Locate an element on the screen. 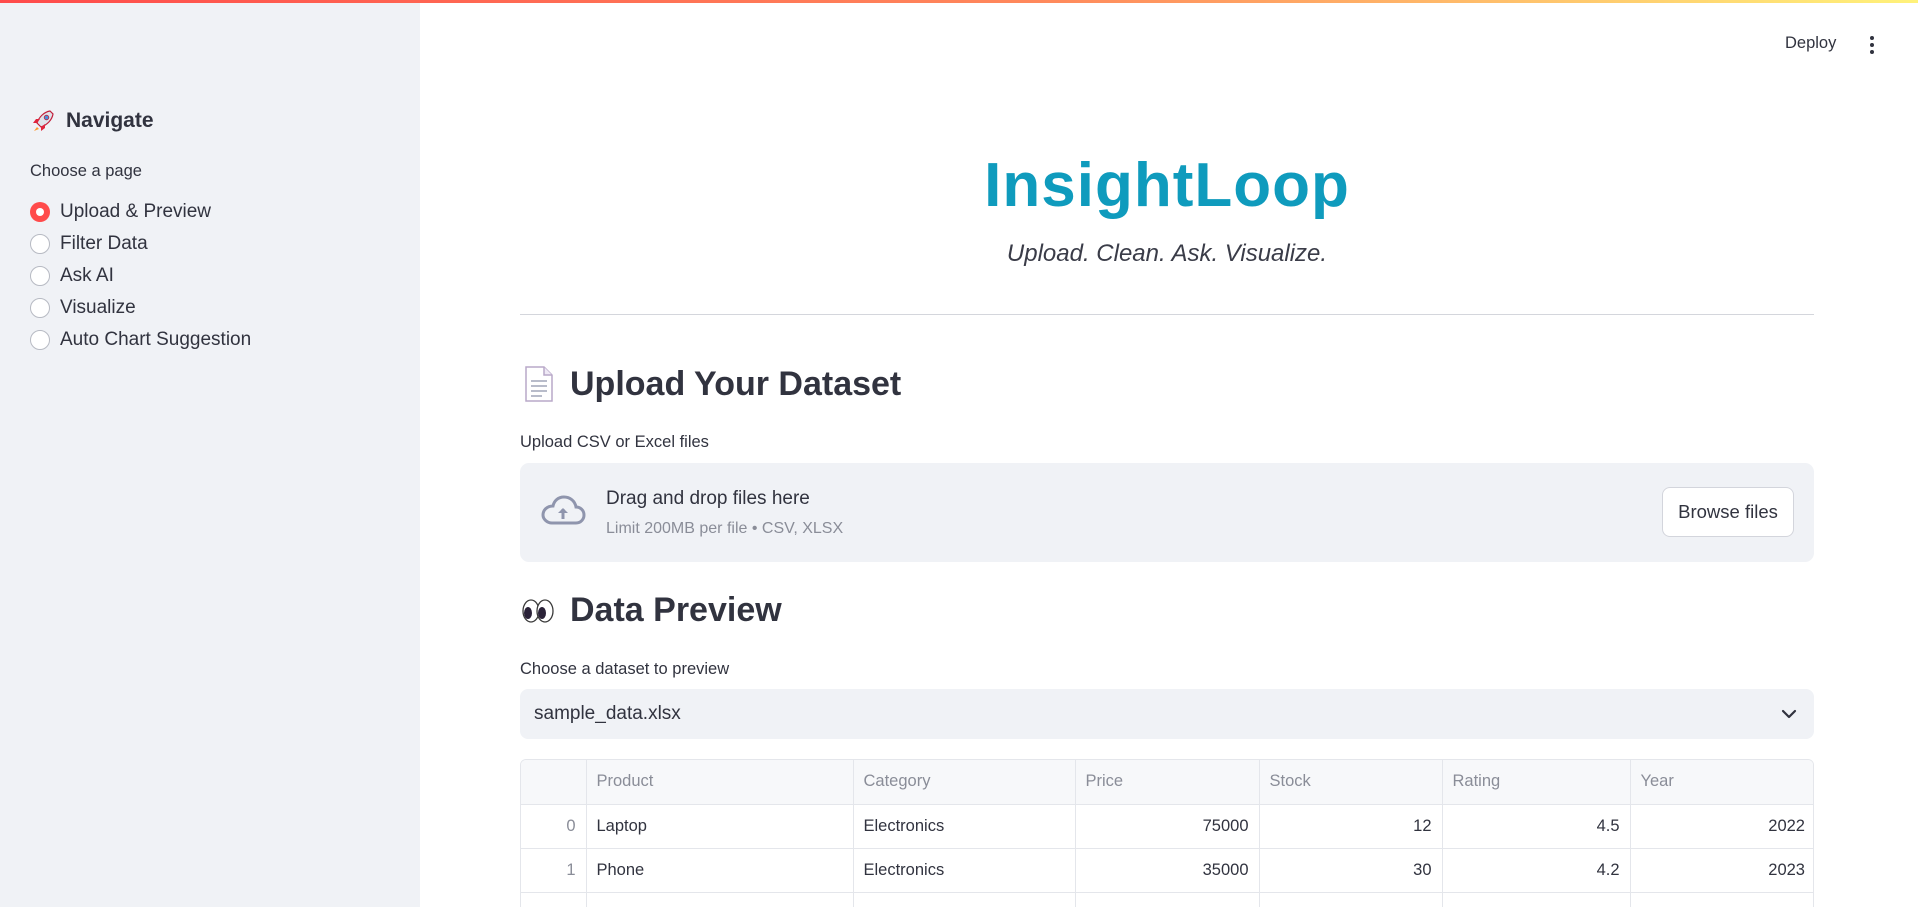  sidebar-header: Navigate is located at coordinates (92, 121).